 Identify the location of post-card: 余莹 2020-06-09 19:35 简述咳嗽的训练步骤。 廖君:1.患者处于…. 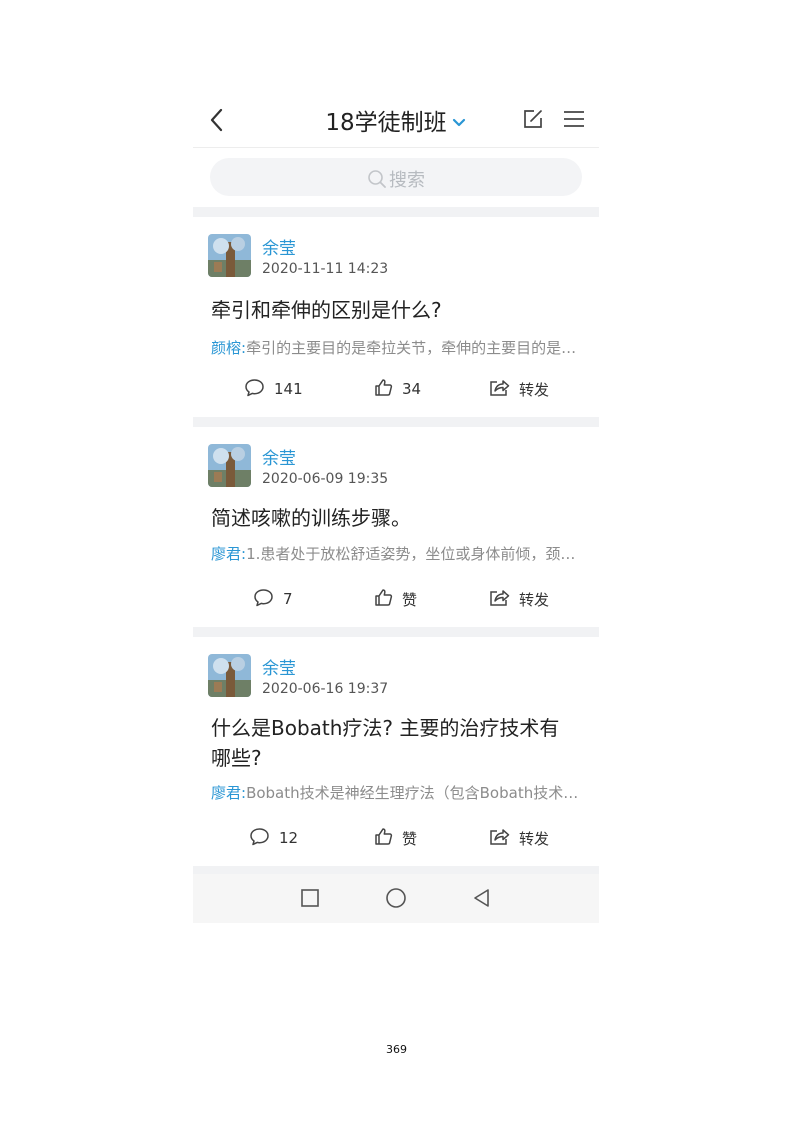
(396, 527).